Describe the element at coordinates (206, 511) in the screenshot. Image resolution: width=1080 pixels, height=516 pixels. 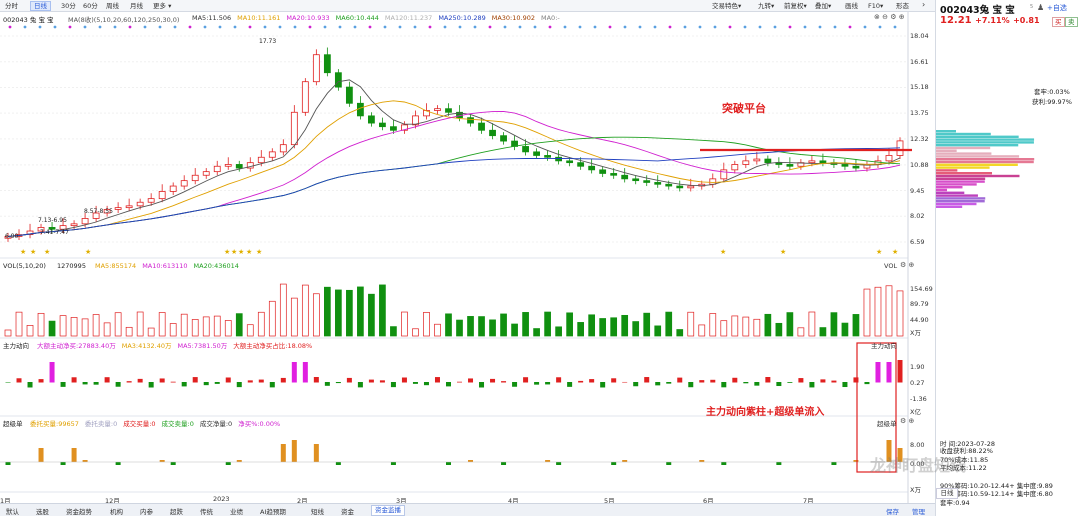
I see `bottom-tab: 传统` at that location.